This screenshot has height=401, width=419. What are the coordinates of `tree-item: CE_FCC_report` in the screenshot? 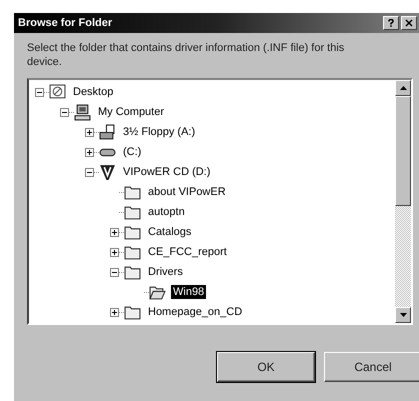 It's located at (187, 252).